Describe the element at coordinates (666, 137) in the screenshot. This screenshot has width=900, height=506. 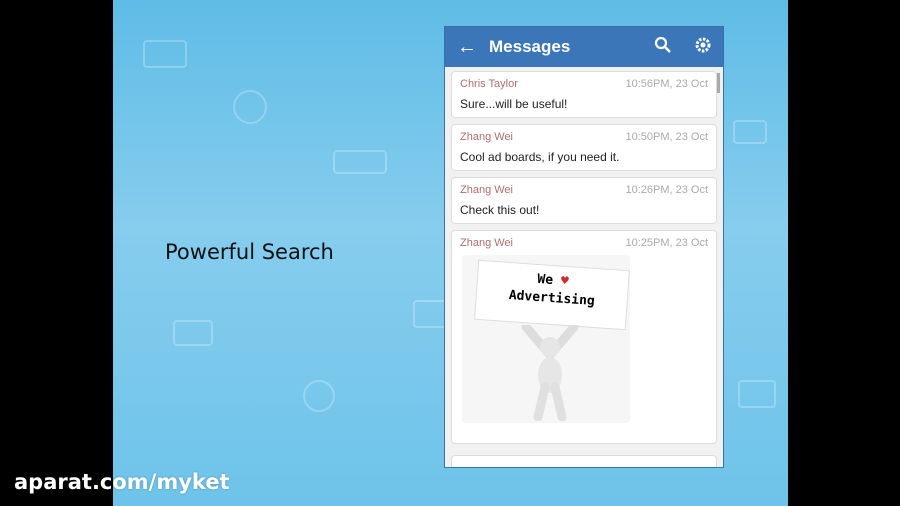
I see `message-time: 10:50PM, 23 Oct` at that location.